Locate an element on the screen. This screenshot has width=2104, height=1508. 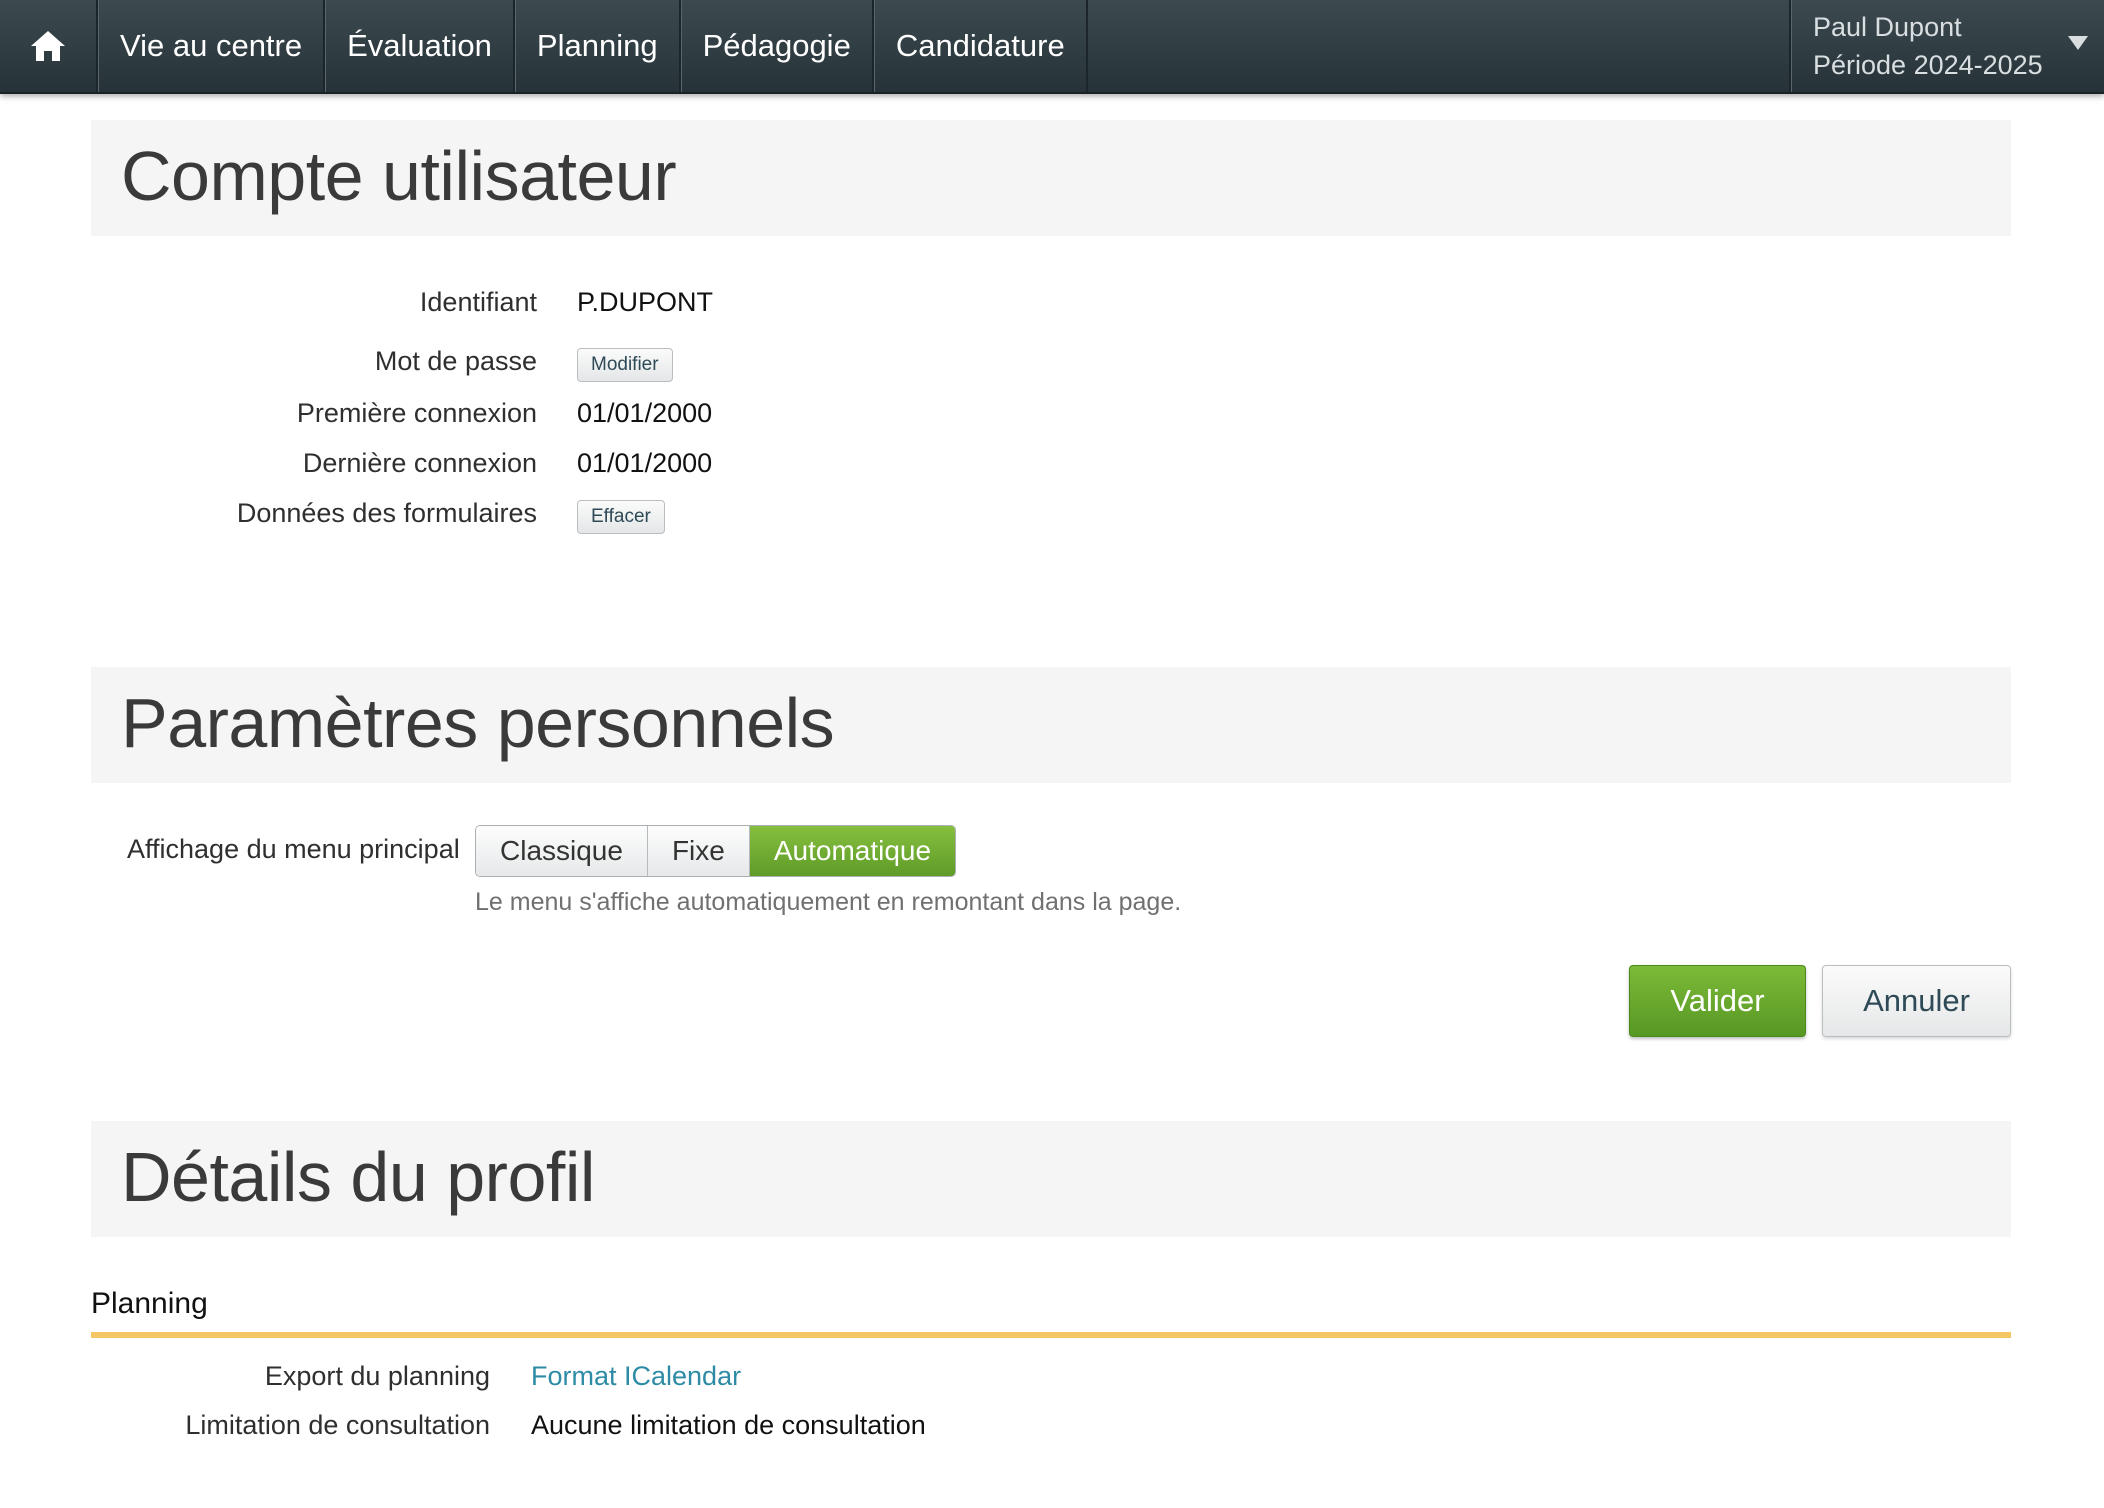
home-button is located at coordinates (49, 46).